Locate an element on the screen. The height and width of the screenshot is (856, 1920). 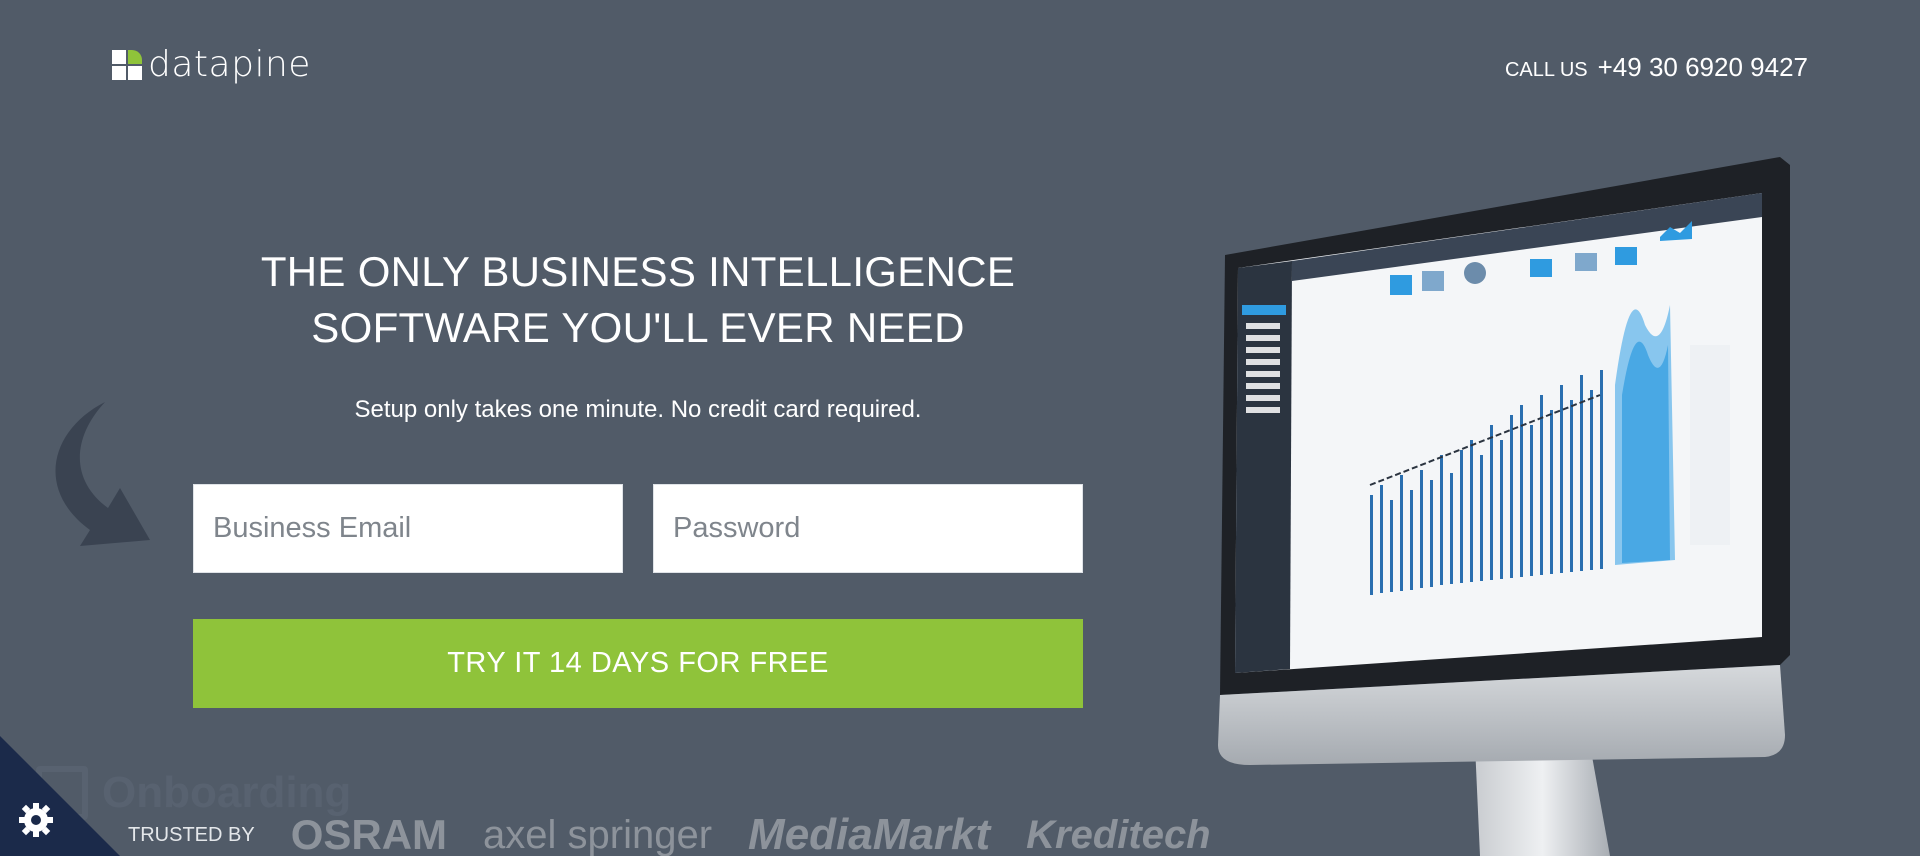
password-field is located at coordinates (868, 528).